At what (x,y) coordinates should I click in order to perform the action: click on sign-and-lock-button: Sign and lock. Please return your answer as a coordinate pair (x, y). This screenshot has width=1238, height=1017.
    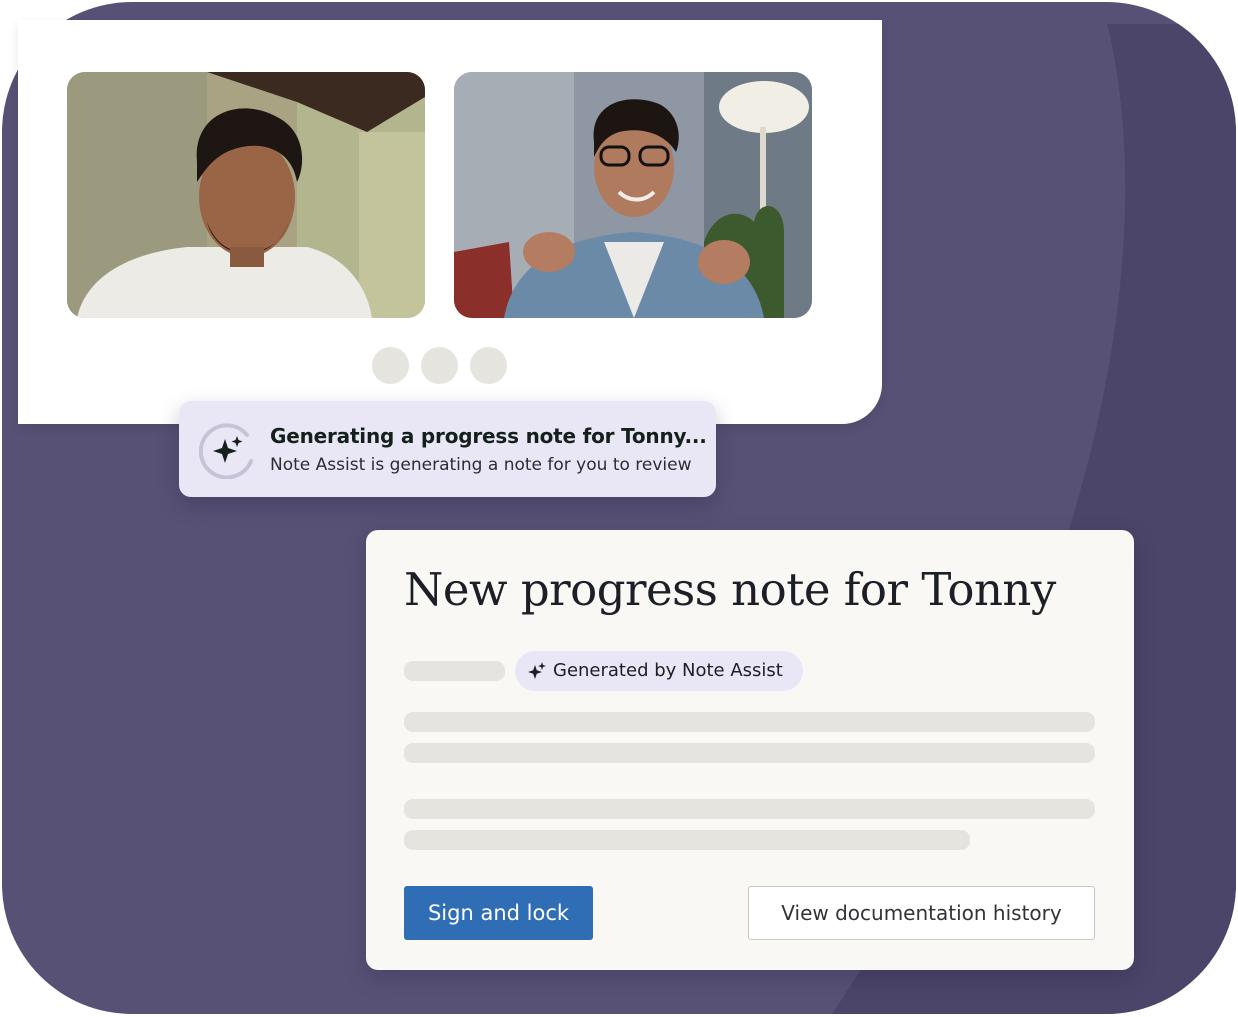
    Looking at the image, I should click on (498, 913).